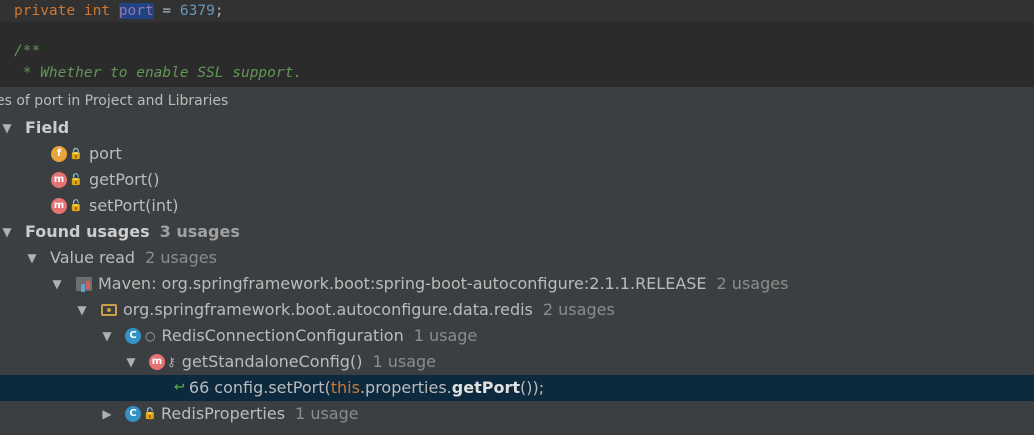  Describe the element at coordinates (84, 284) in the screenshot. I see `maven-library-icon` at that location.